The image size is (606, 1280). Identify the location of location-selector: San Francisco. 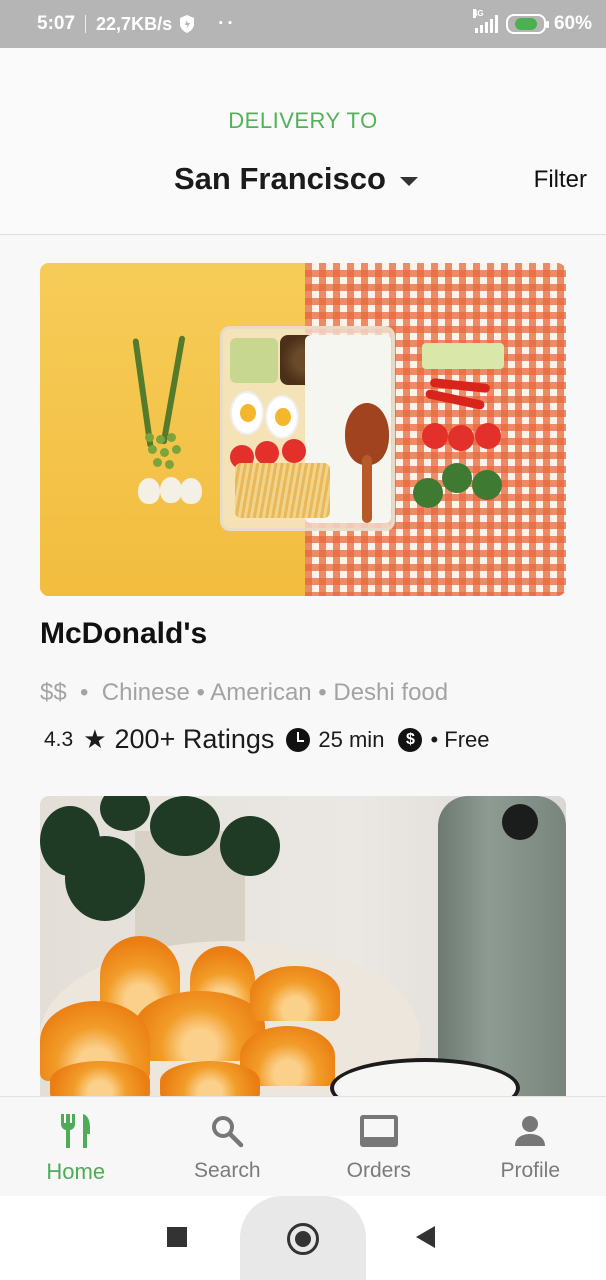
(296, 179).